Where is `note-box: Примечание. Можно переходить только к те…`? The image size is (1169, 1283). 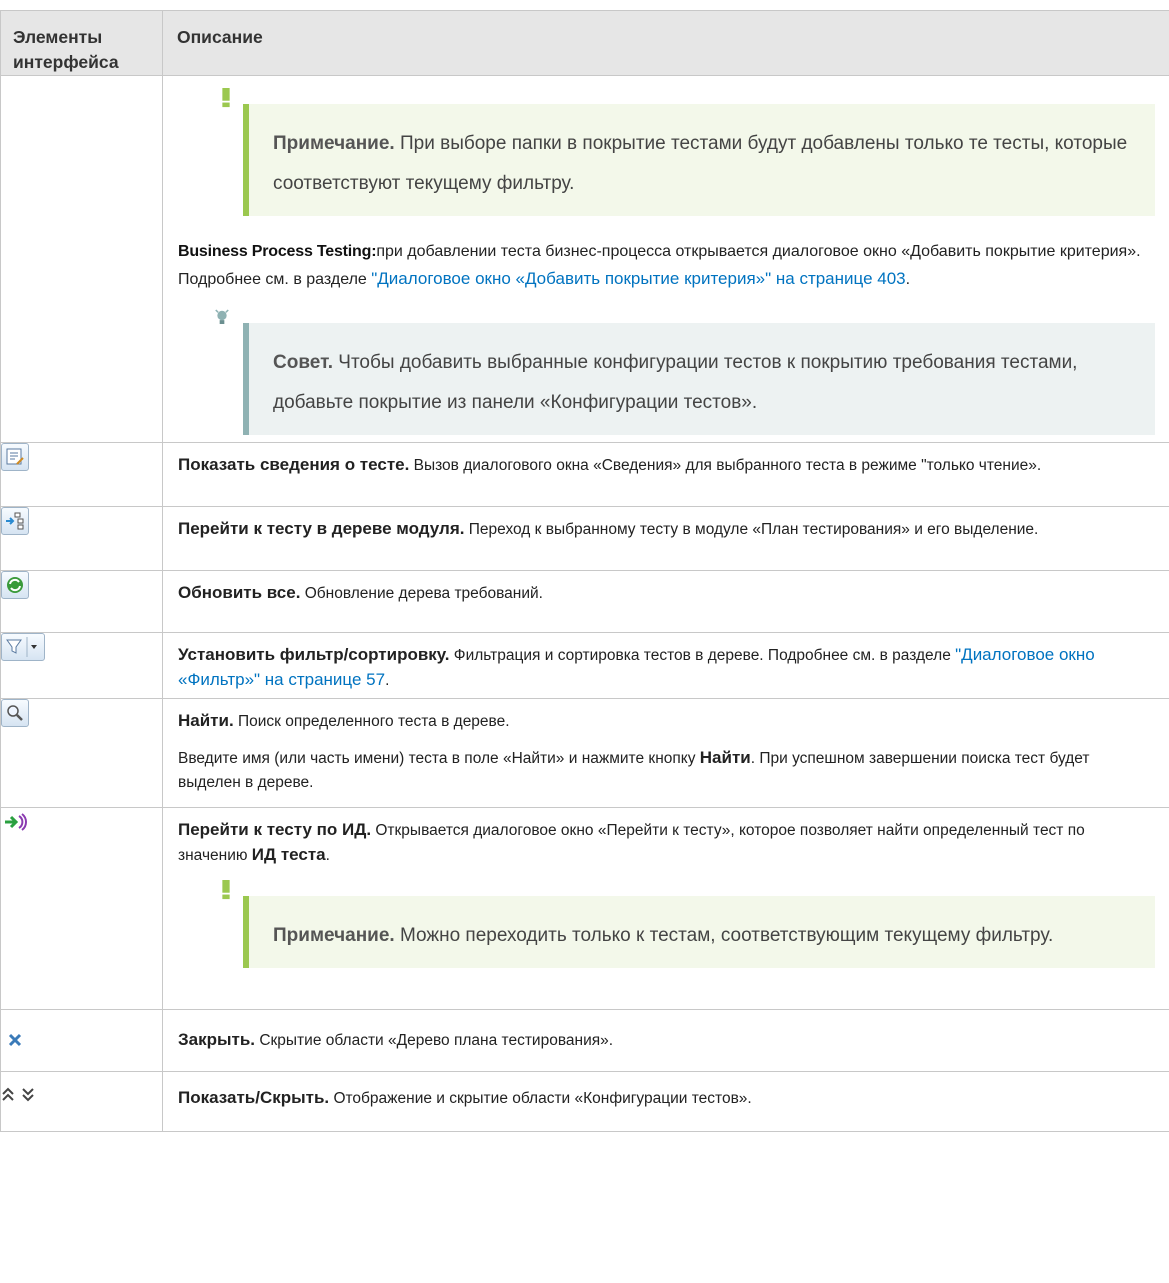 note-box: Примечание. Можно переходить только к те… is located at coordinates (688, 924).